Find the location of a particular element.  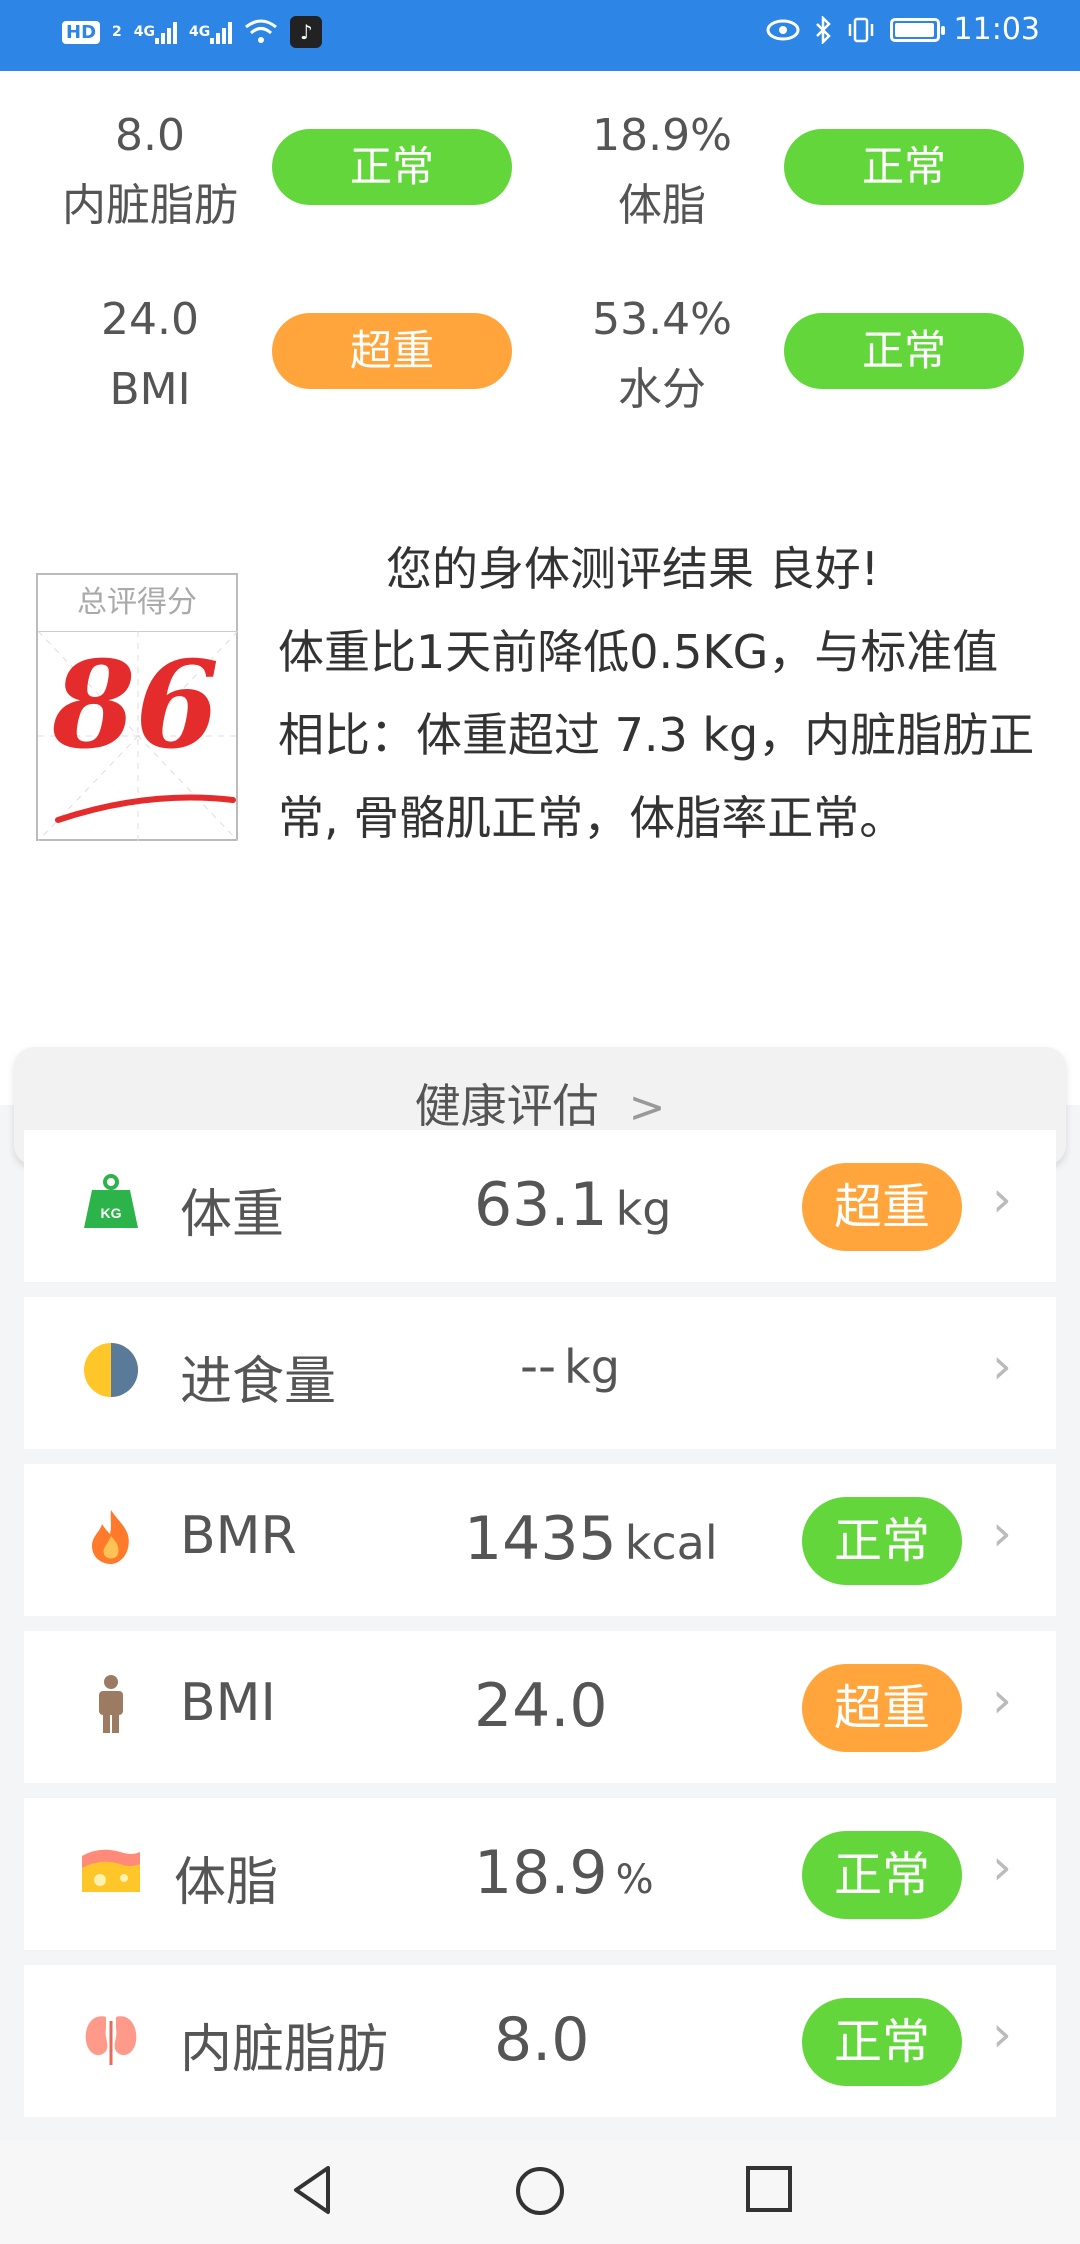

system-navigation-bar is located at coordinates (540, 2192).